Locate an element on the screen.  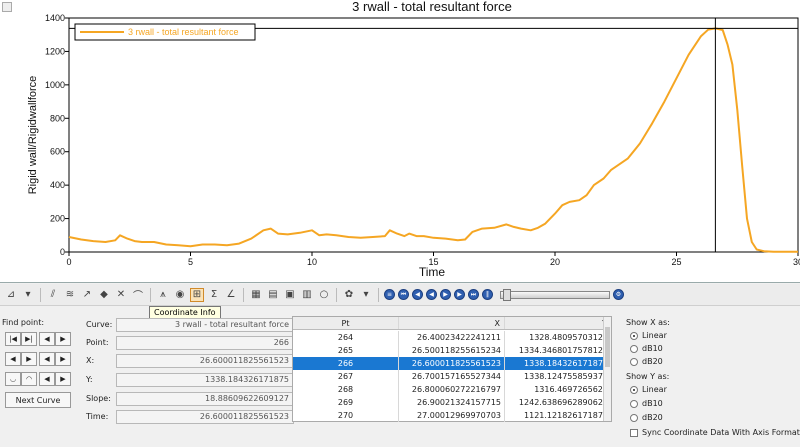
color-wheel-icon: ◉ is located at coordinates (180, 295).